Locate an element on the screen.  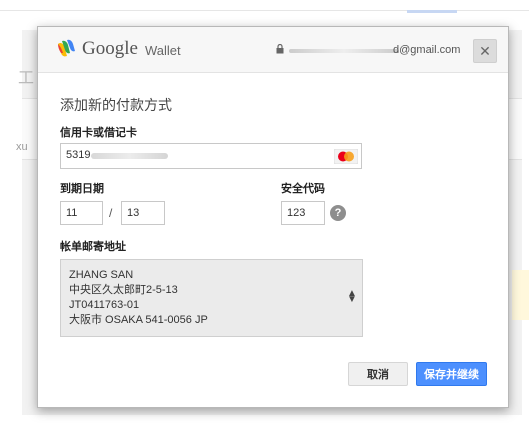
address-line: ZHANG SAN is located at coordinates (101, 275).